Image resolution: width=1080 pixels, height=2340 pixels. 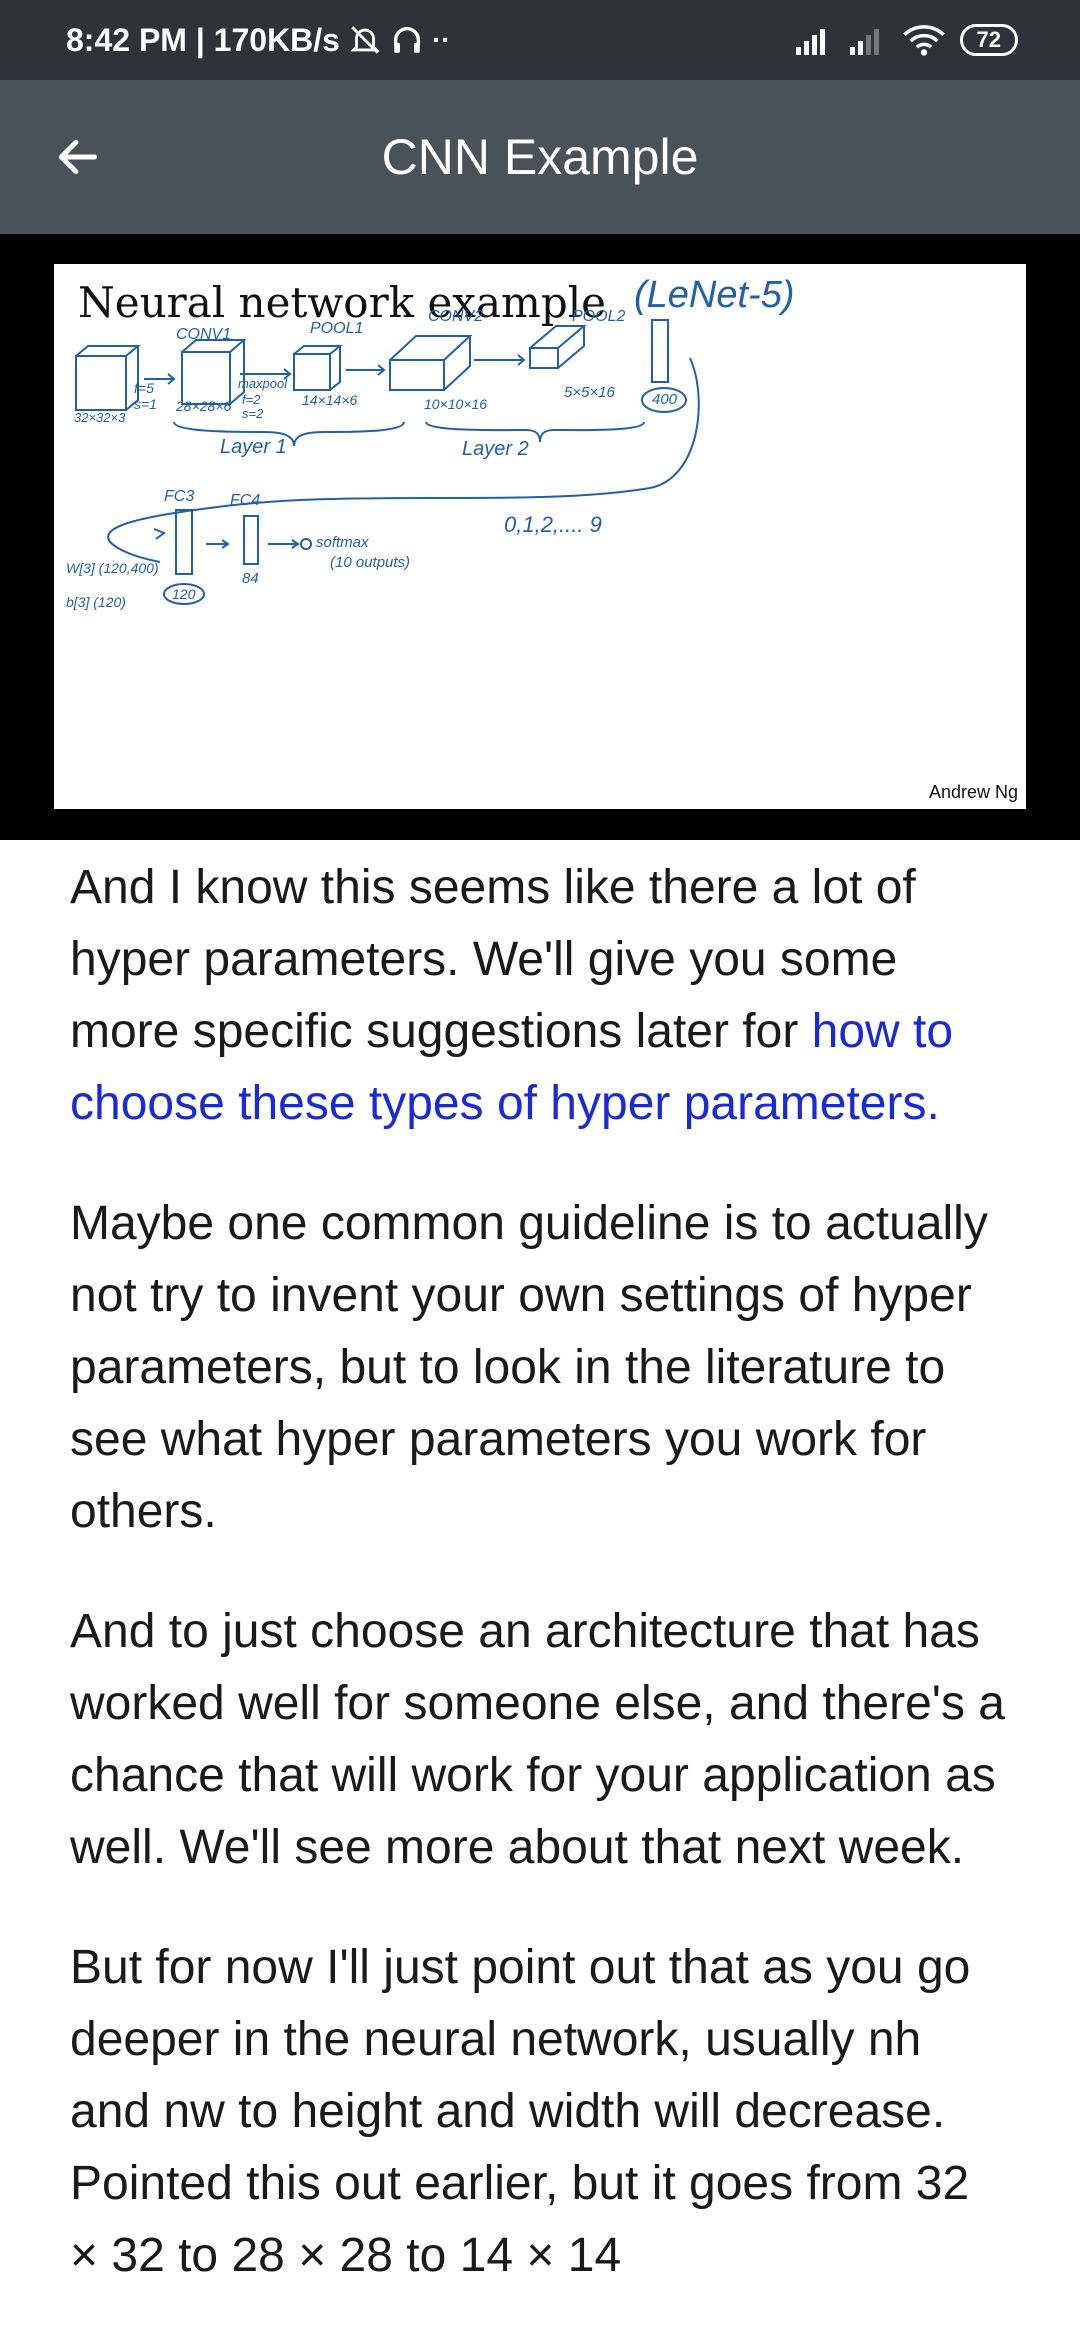 I want to click on pool1-cube, so click(x=312, y=372).